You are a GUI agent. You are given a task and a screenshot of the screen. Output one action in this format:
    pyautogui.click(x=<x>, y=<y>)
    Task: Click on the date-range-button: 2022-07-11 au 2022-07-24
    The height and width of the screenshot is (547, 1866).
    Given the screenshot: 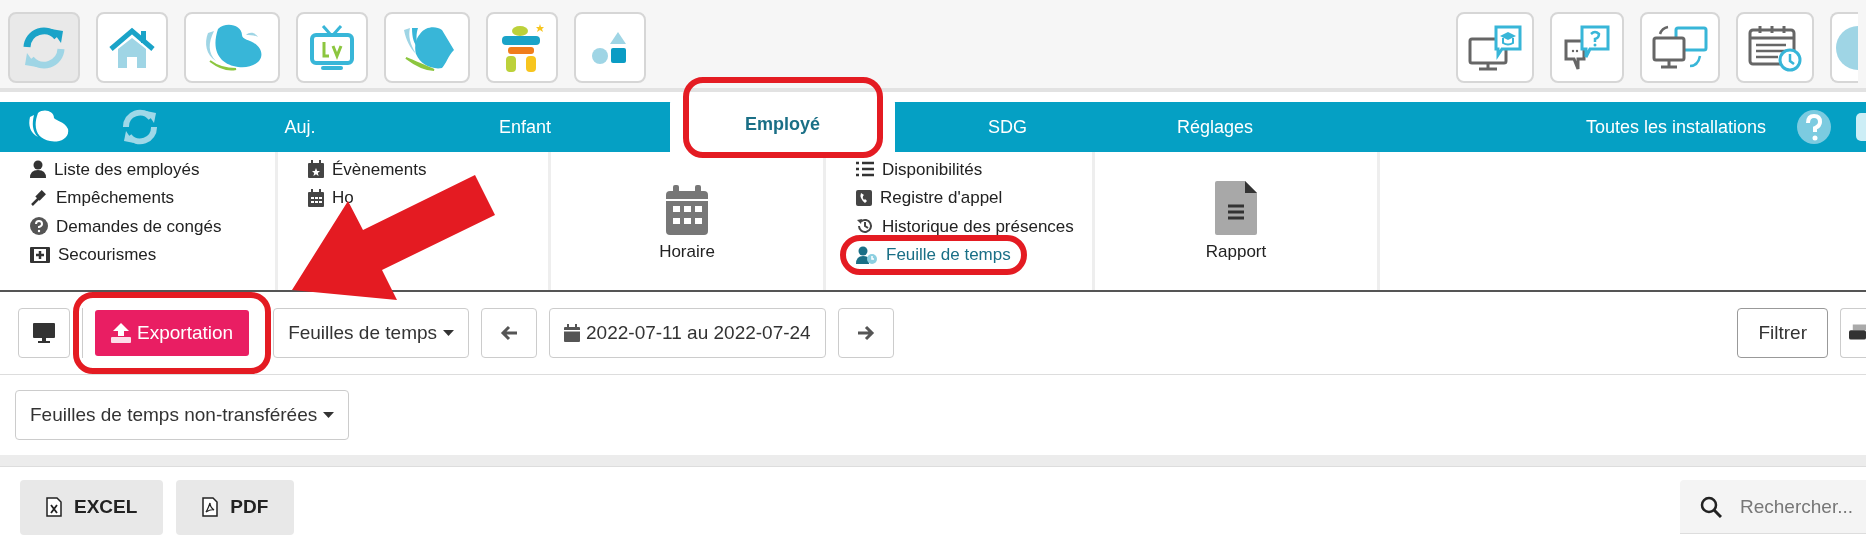 What is the action you would take?
    pyautogui.click(x=687, y=333)
    